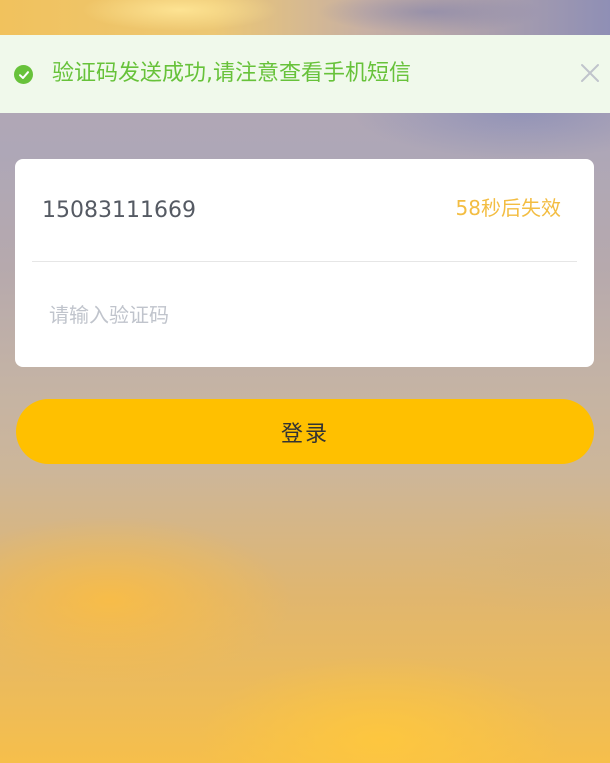 Image resolution: width=610 pixels, height=763 pixels. I want to click on login-button: 登录, so click(305, 431).